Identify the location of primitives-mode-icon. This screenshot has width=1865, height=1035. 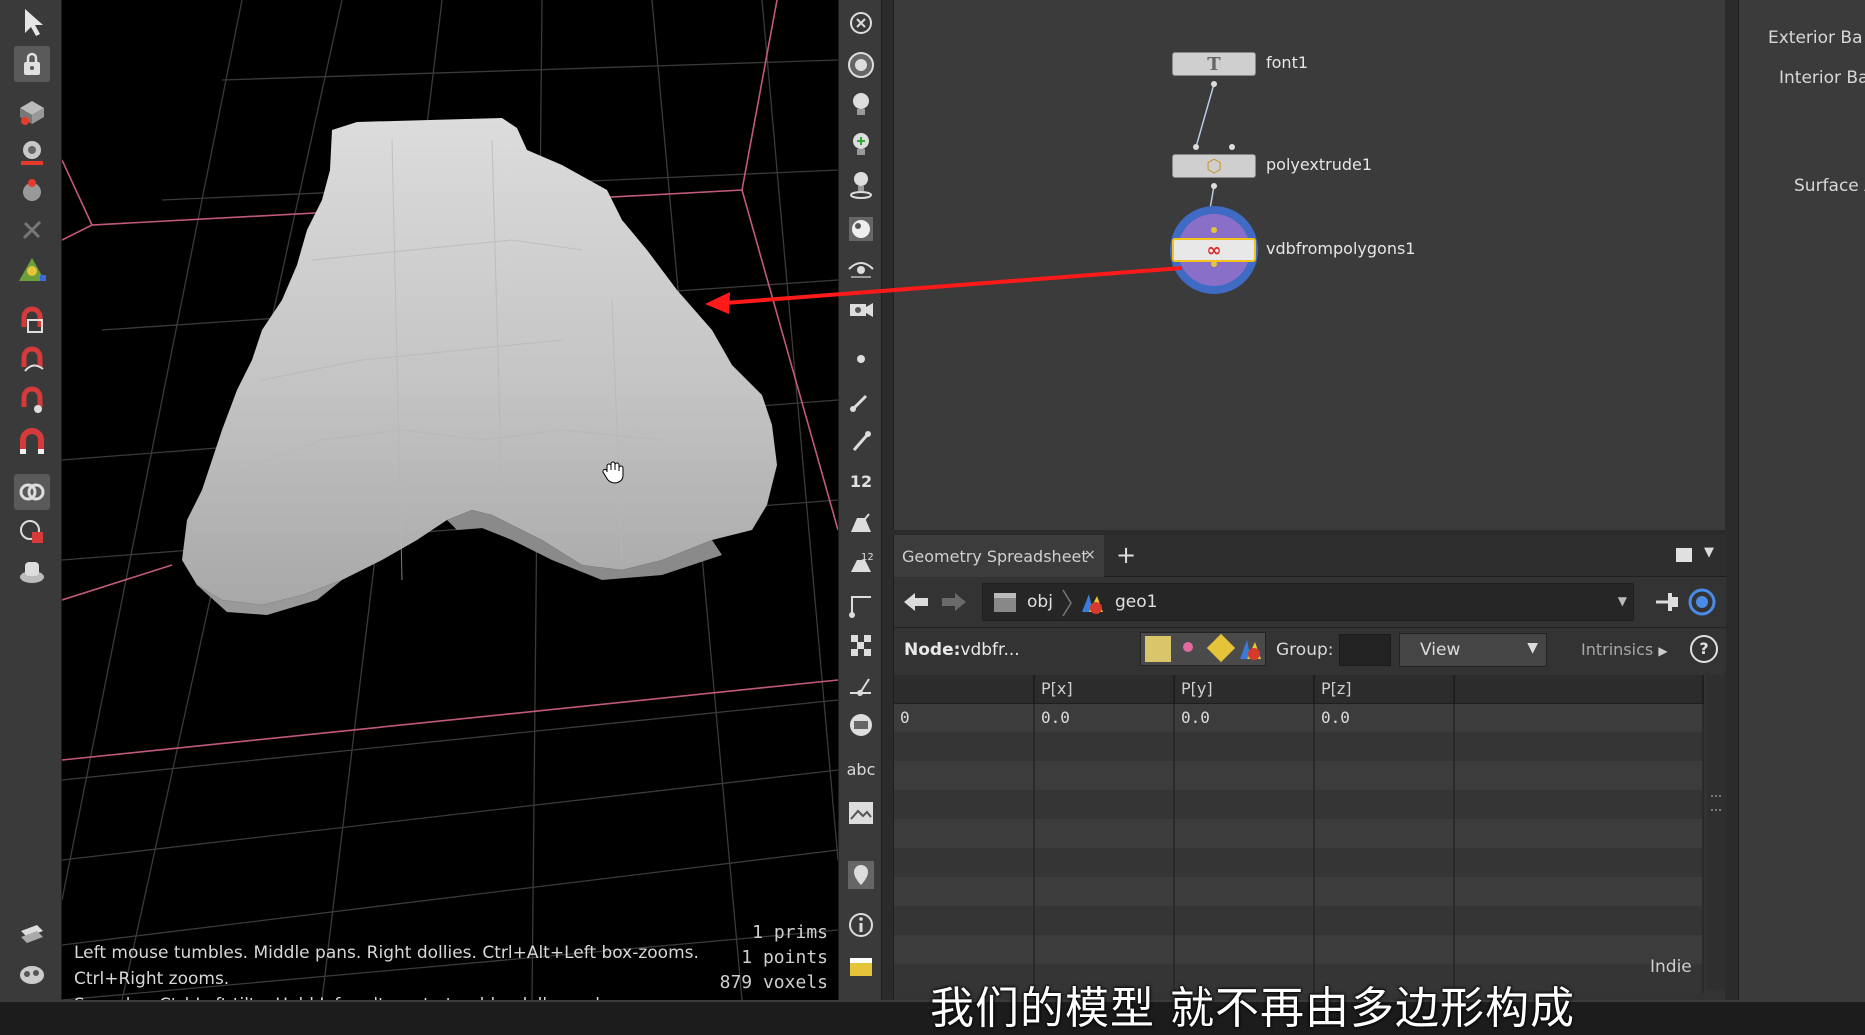
(1221, 648).